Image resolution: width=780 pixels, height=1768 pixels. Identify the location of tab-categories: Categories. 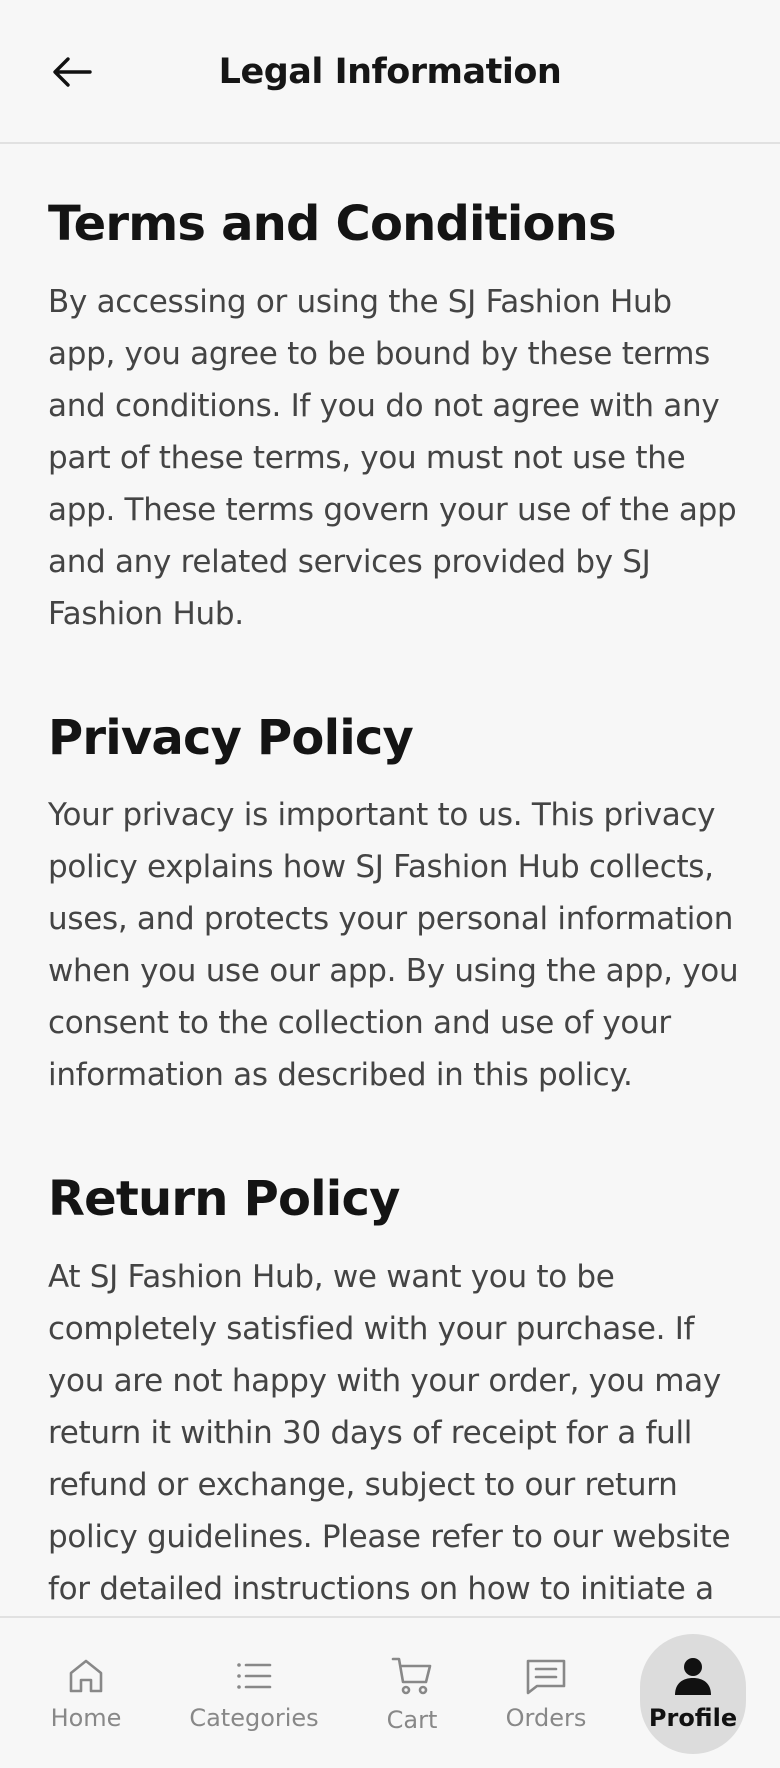
(254, 1694).